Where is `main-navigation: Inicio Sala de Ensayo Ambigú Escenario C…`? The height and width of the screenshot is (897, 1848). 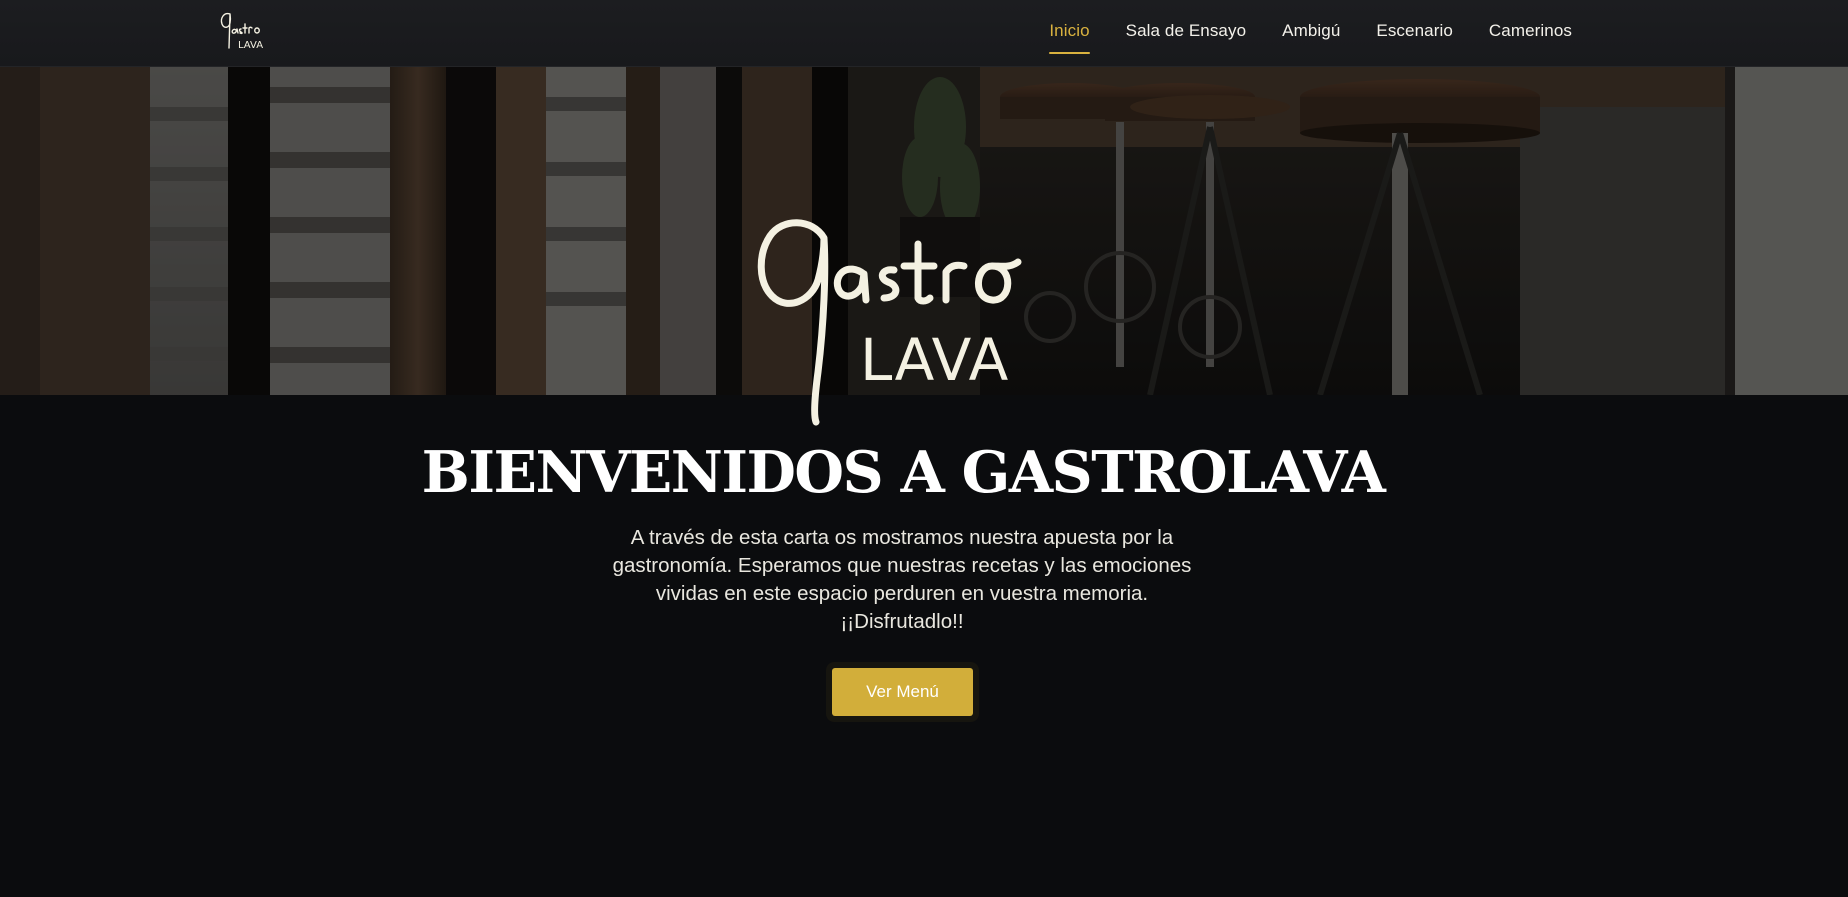 main-navigation: Inicio Sala de Ensayo Ambigú Escenario C… is located at coordinates (1310, 31).